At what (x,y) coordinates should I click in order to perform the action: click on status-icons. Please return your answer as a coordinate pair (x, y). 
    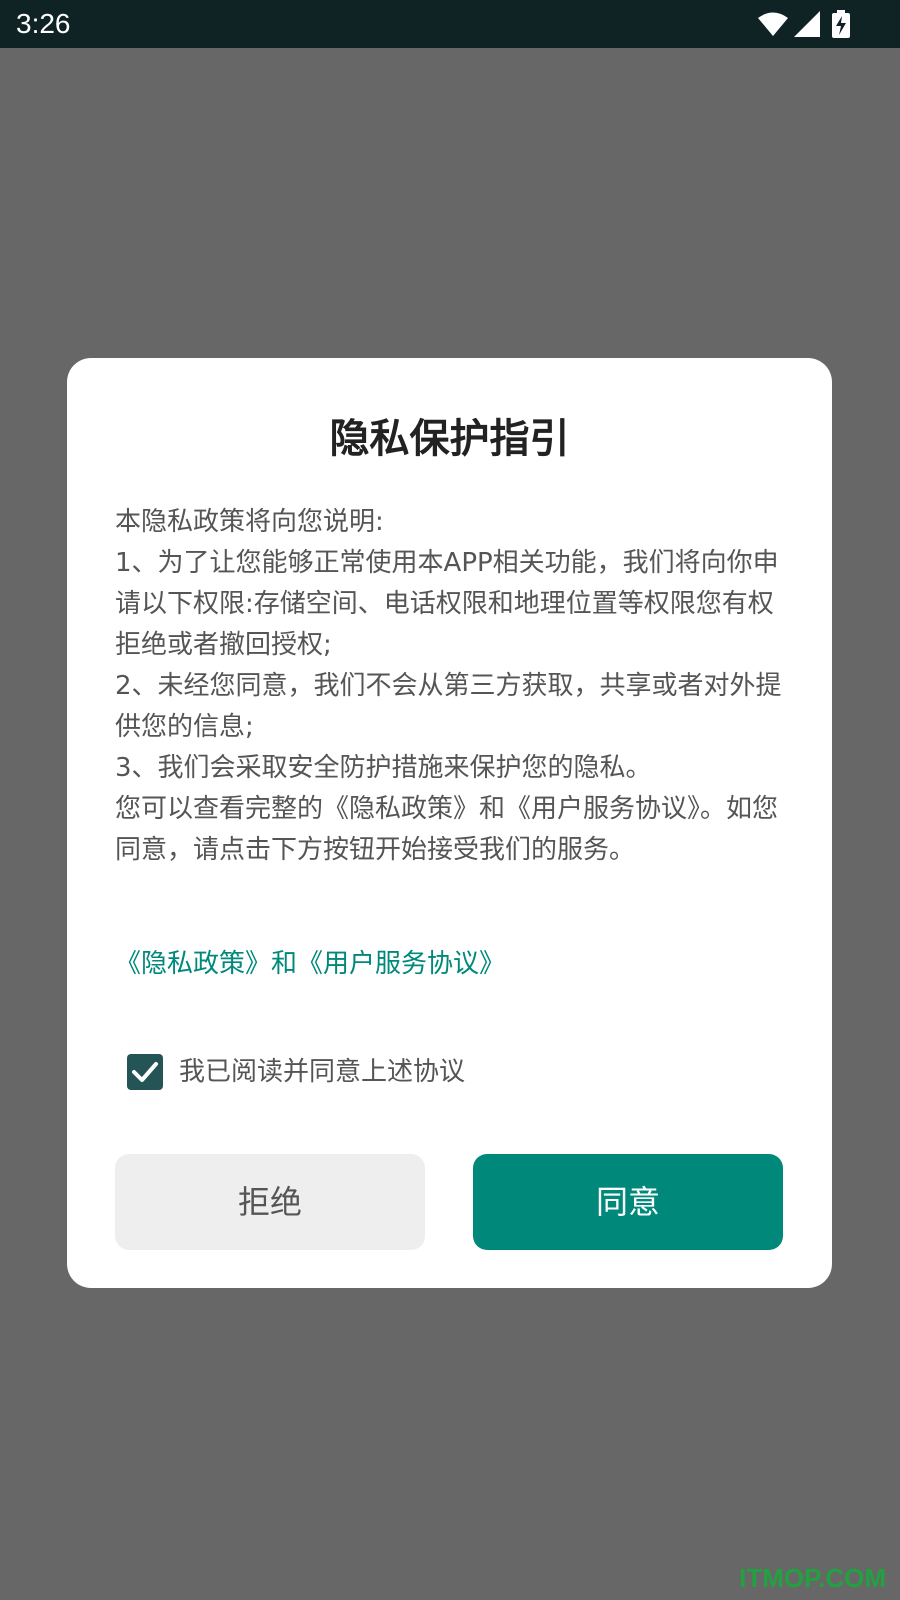
    Looking at the image, I should click on (804, 24).